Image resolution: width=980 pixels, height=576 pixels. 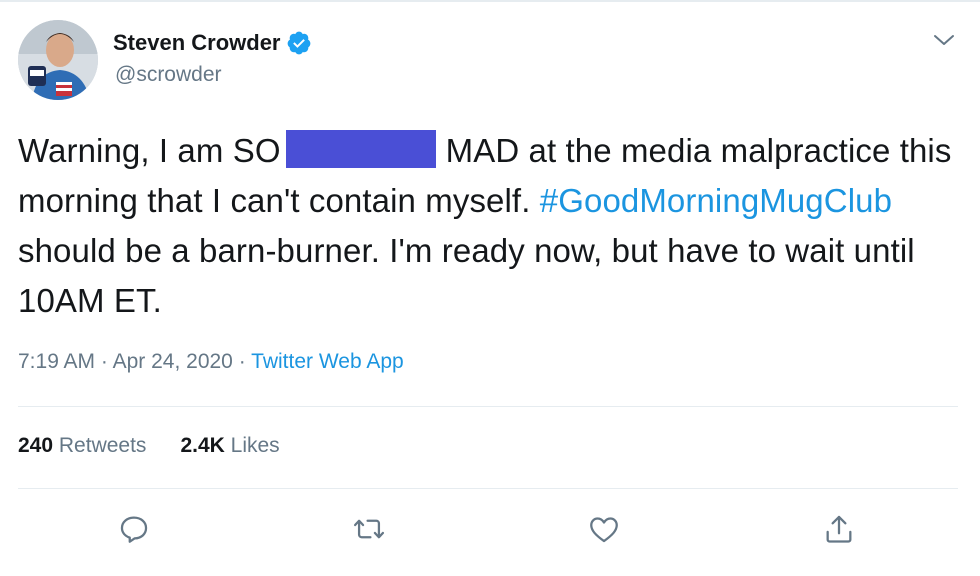 What do you see at coordinates (202, 445) in the screenshot?
I see `likes-count: 2.4K` at bounding box center [202, 445].